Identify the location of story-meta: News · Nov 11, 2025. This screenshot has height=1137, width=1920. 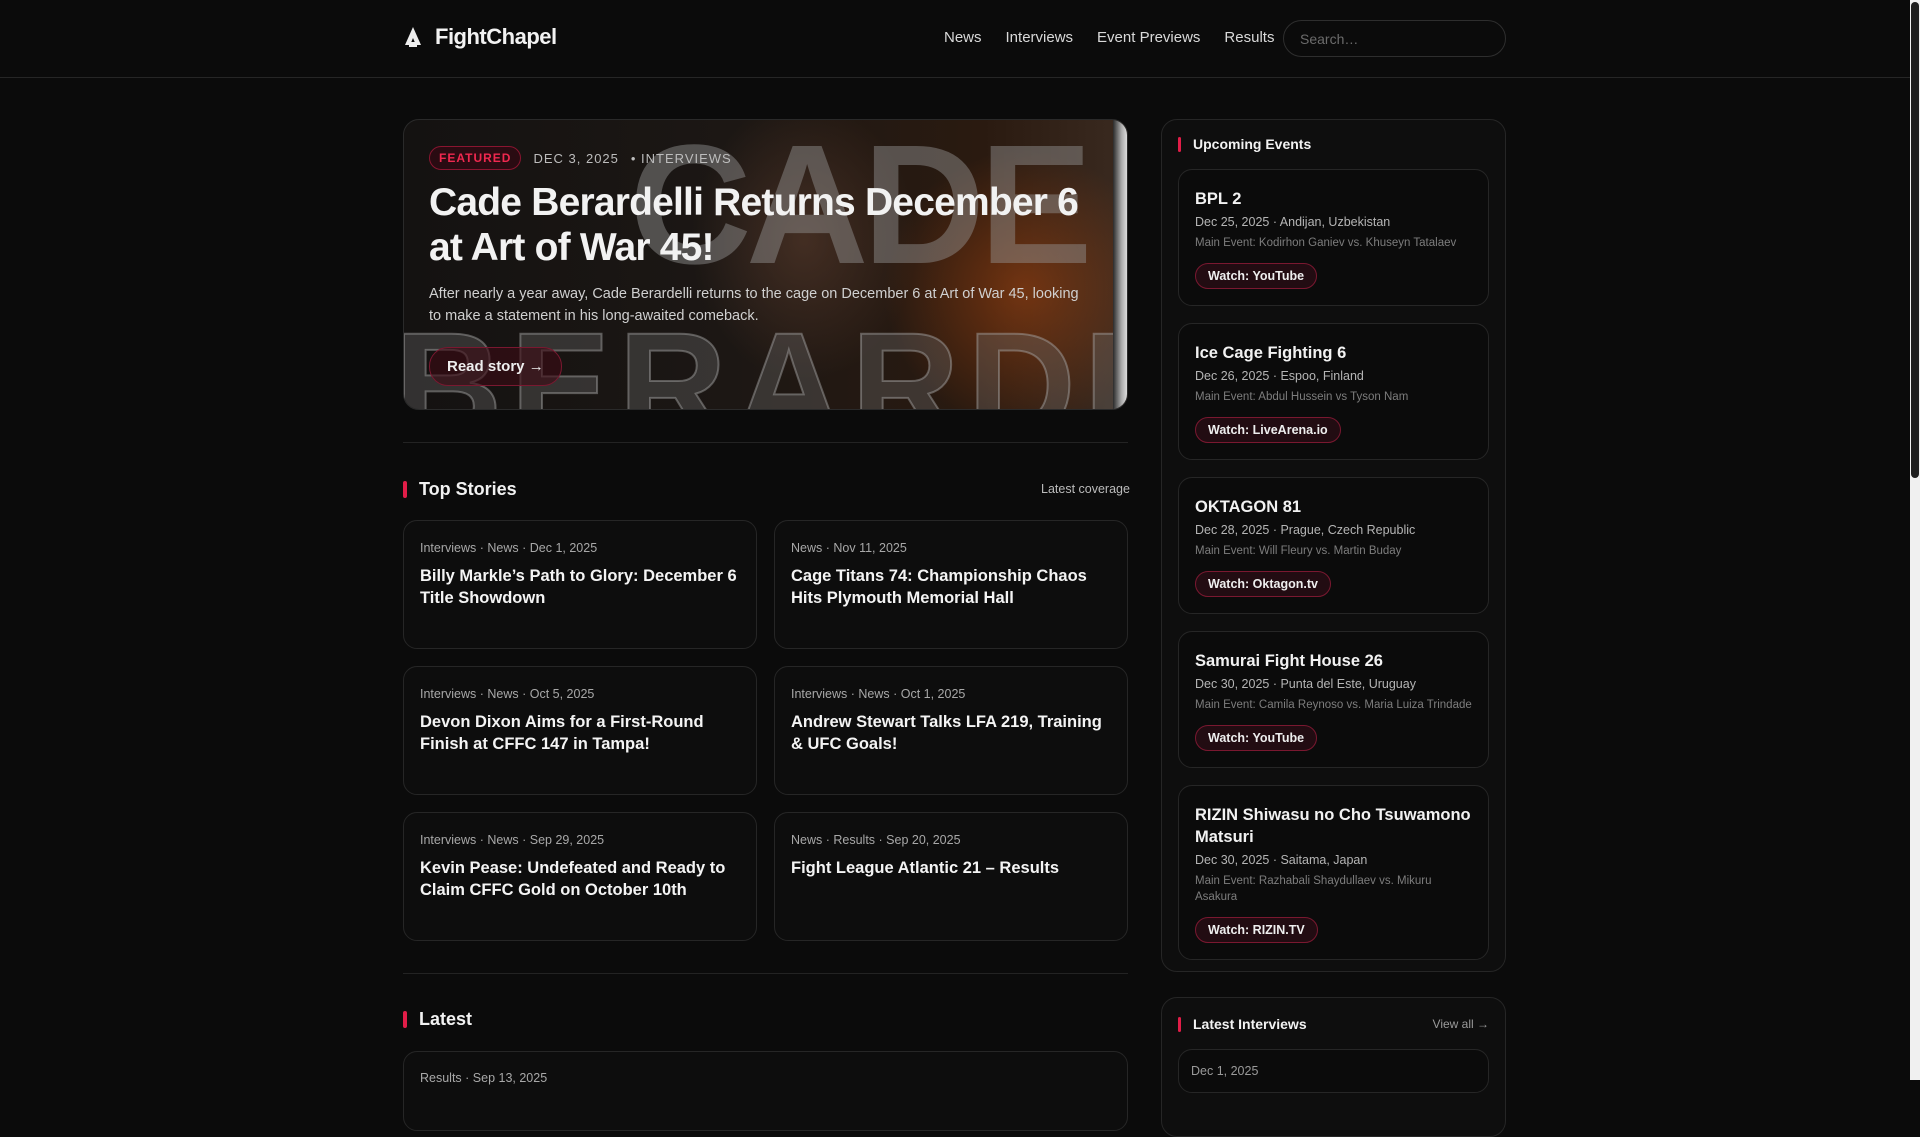
(849, 548).